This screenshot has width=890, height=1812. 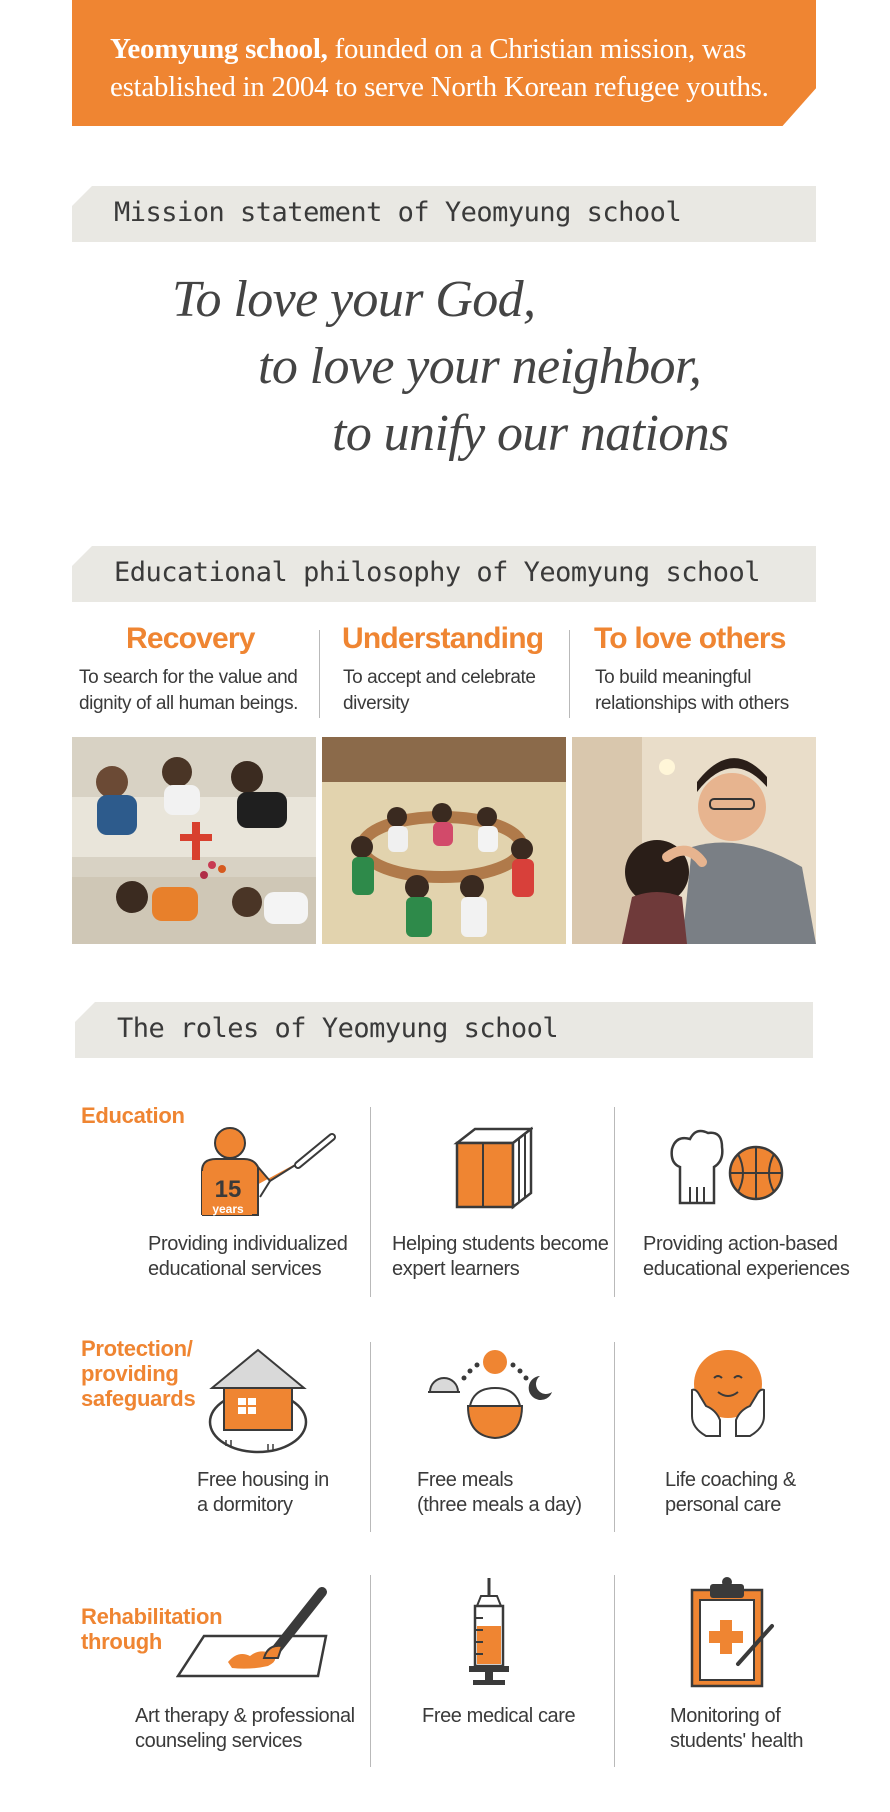 What do you see at coordinates (258, 1401) in the screenshot?
I see `house-icon` at bounding box center [258, 1401].